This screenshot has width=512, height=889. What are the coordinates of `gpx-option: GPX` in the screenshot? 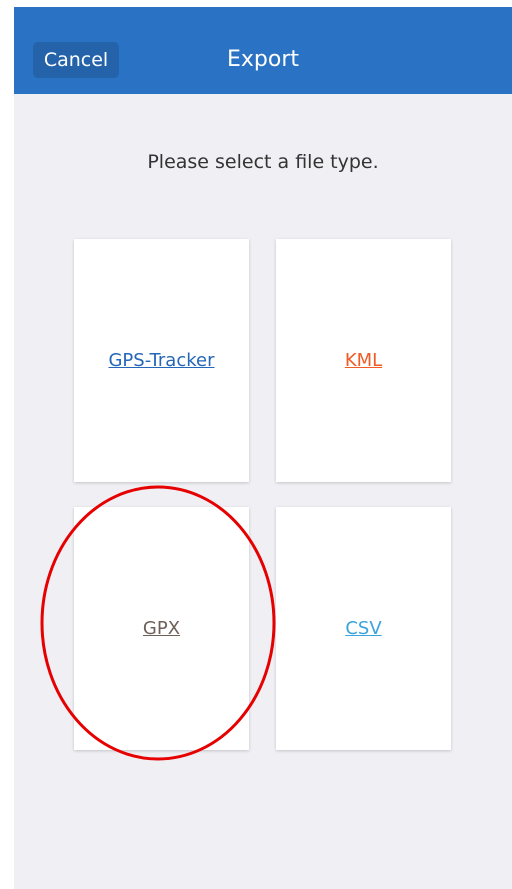 It's located at (161, 628).